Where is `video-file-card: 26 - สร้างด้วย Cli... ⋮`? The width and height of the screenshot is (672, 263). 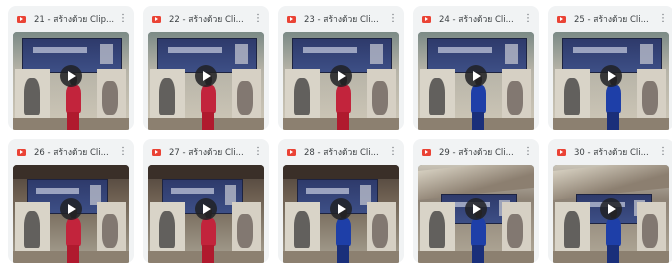 video-file-card: 26 - สร้างด้วย Cli... ⋮ is located at coordinates (71, 201).